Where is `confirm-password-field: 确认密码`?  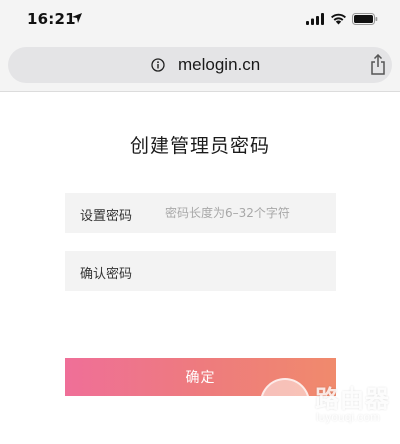
confirm-password-field: 确认密码 is located at coordinates (200, 271).